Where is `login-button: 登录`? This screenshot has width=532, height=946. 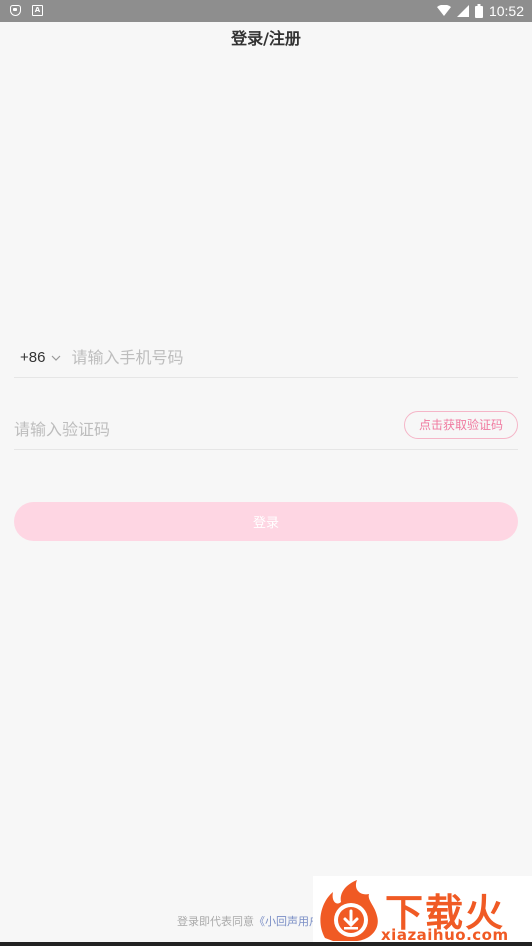
login-button: 登录 is located at coordinates (266, 521).